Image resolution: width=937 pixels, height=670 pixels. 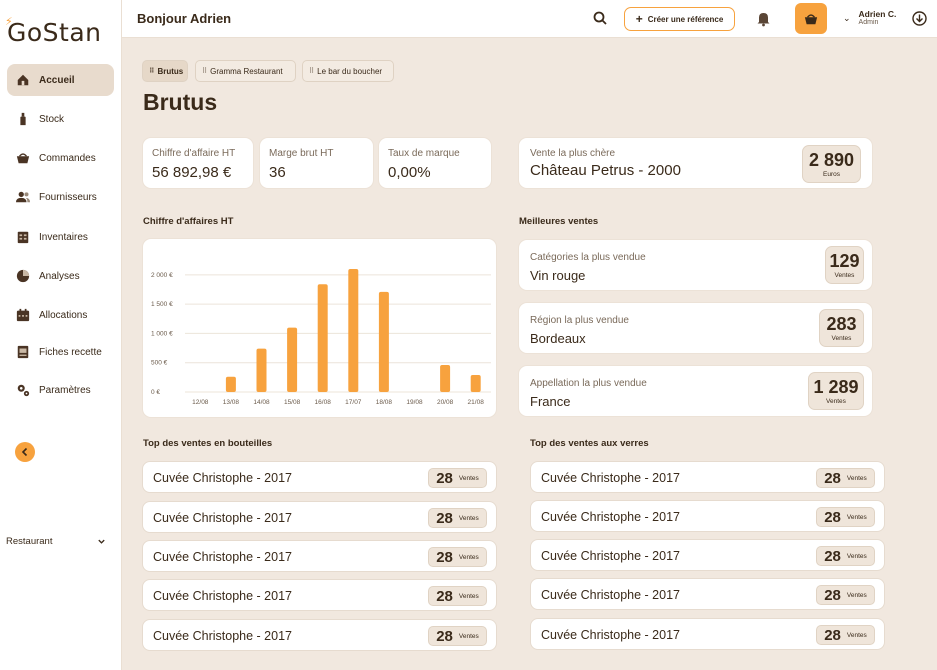 What do you see at coordinates (162, 333) in the screenshot?
I see `y-tick-label: 1 000 €` at bounding box center [162, 333].